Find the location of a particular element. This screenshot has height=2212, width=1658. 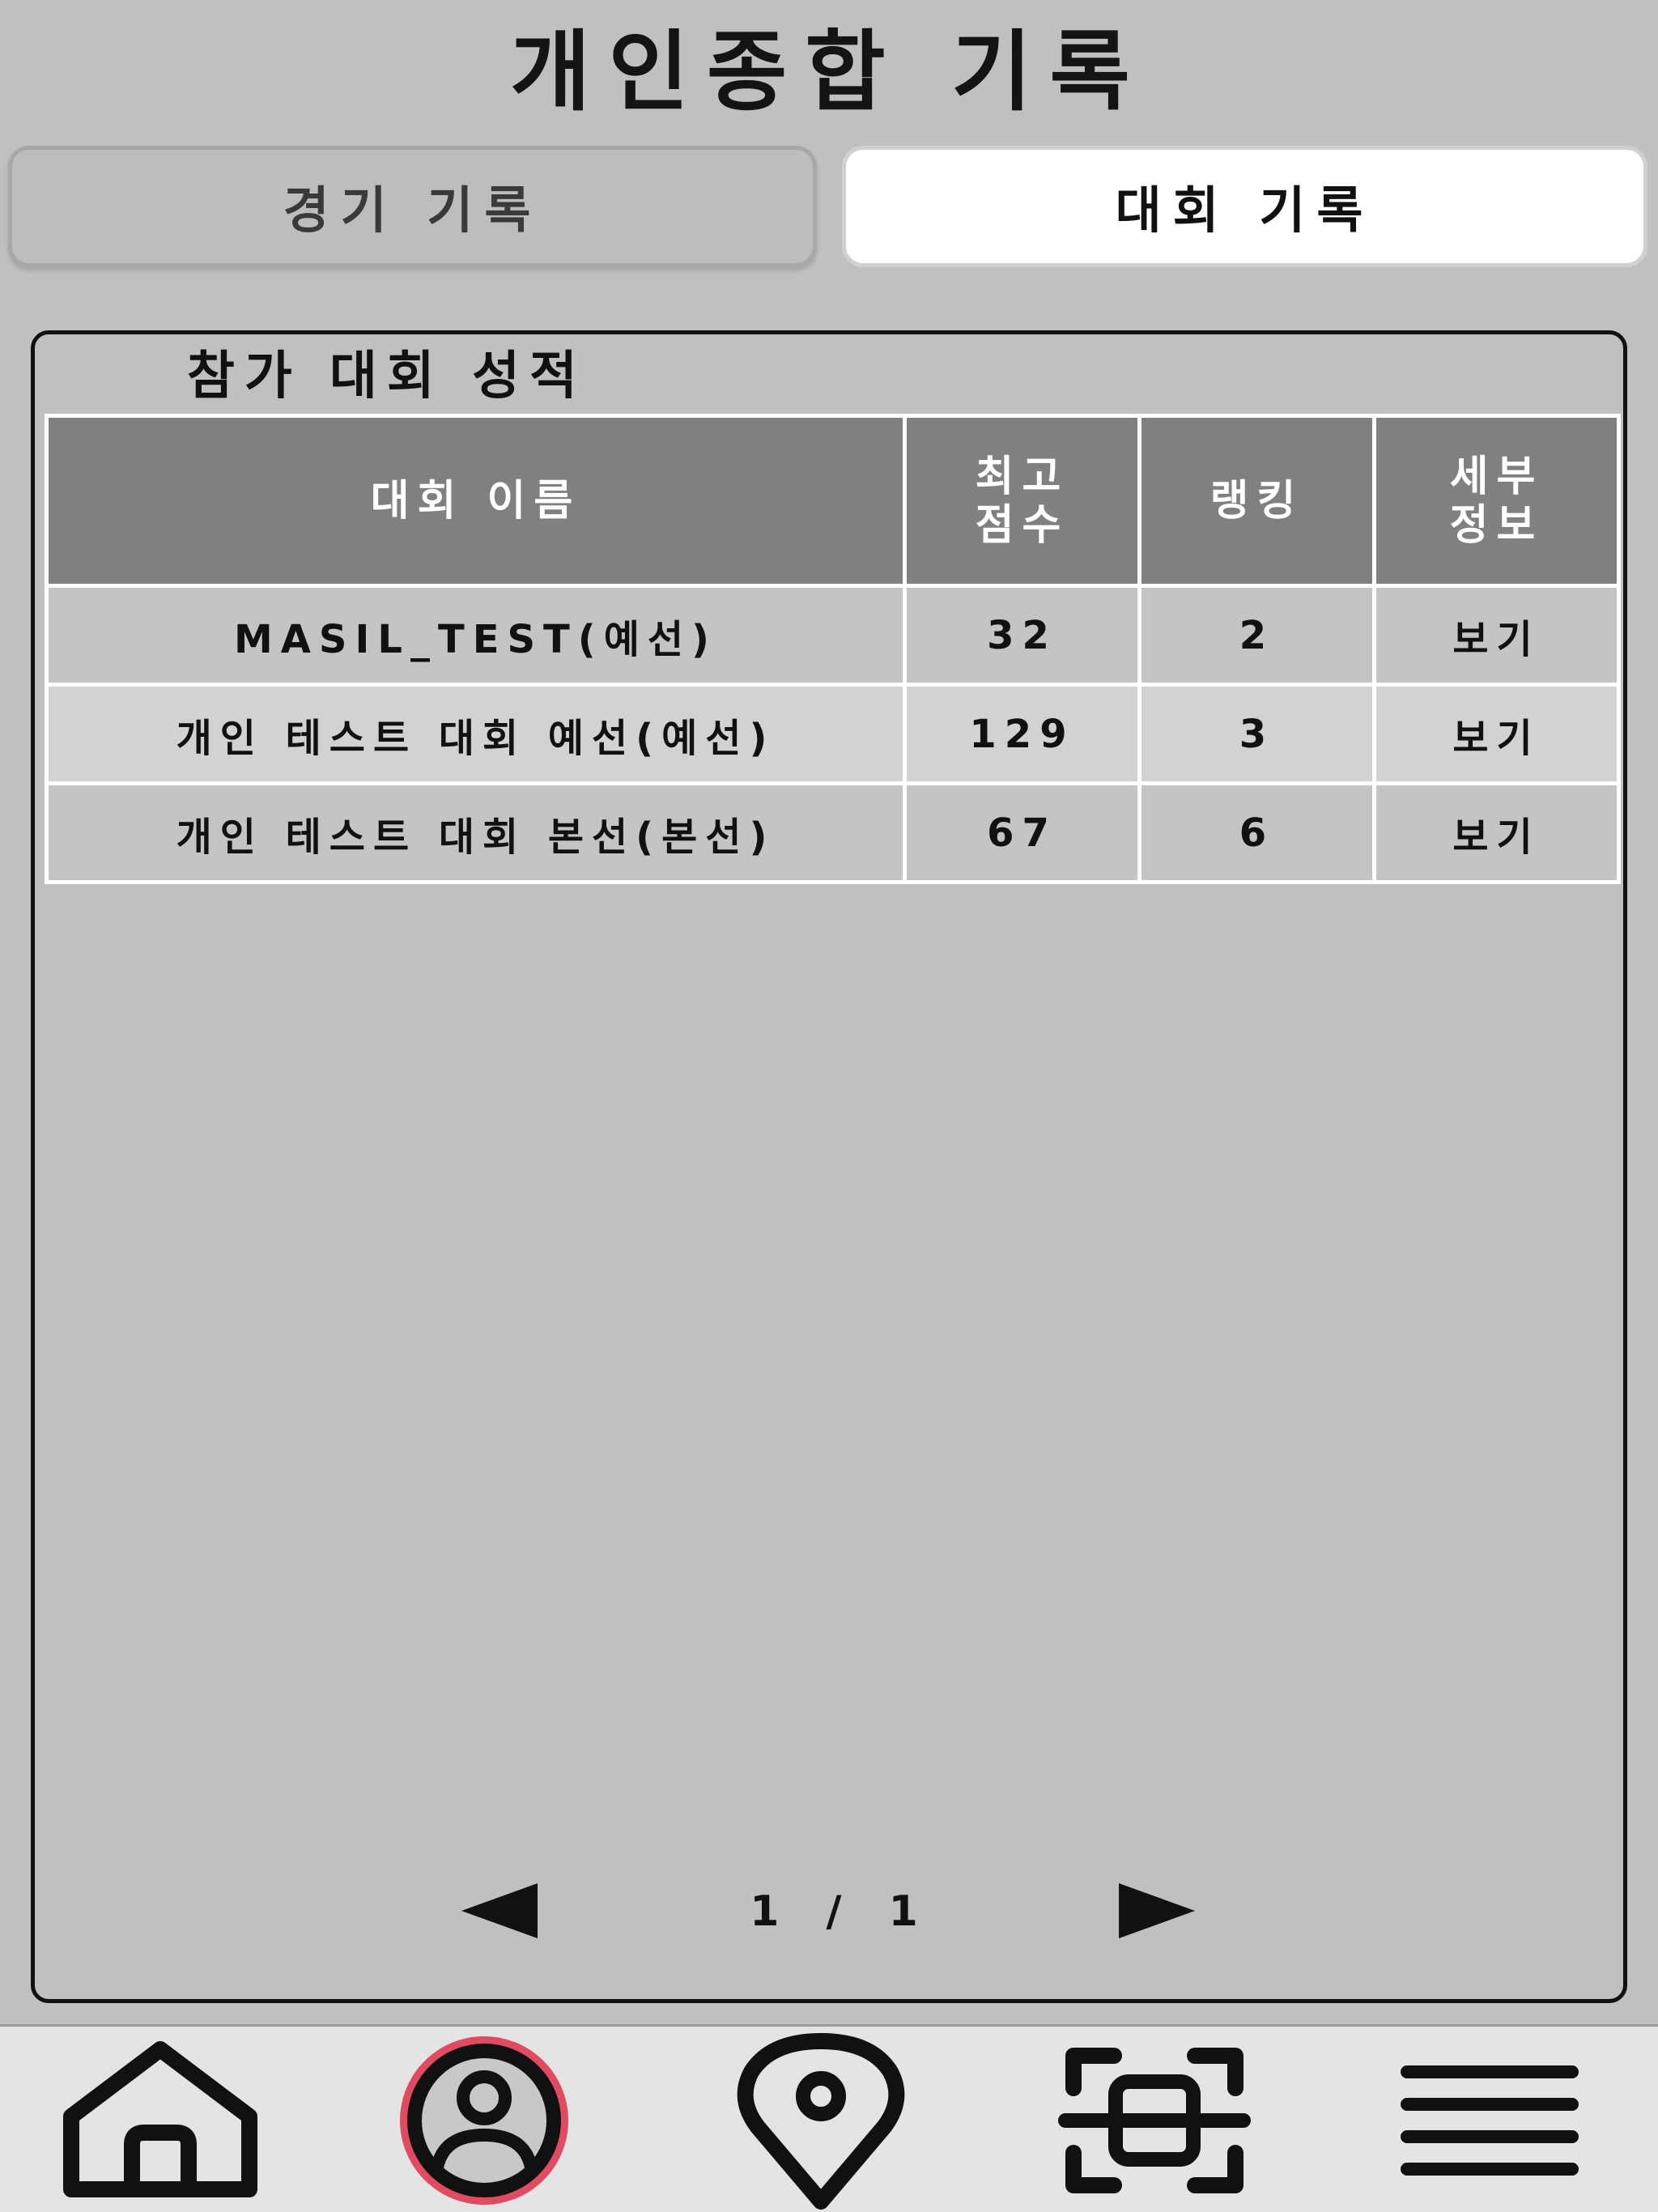

table-row: 개인 테스트 대회 본선(본선) 67 6 보기 is located at coordinates (833, 833).